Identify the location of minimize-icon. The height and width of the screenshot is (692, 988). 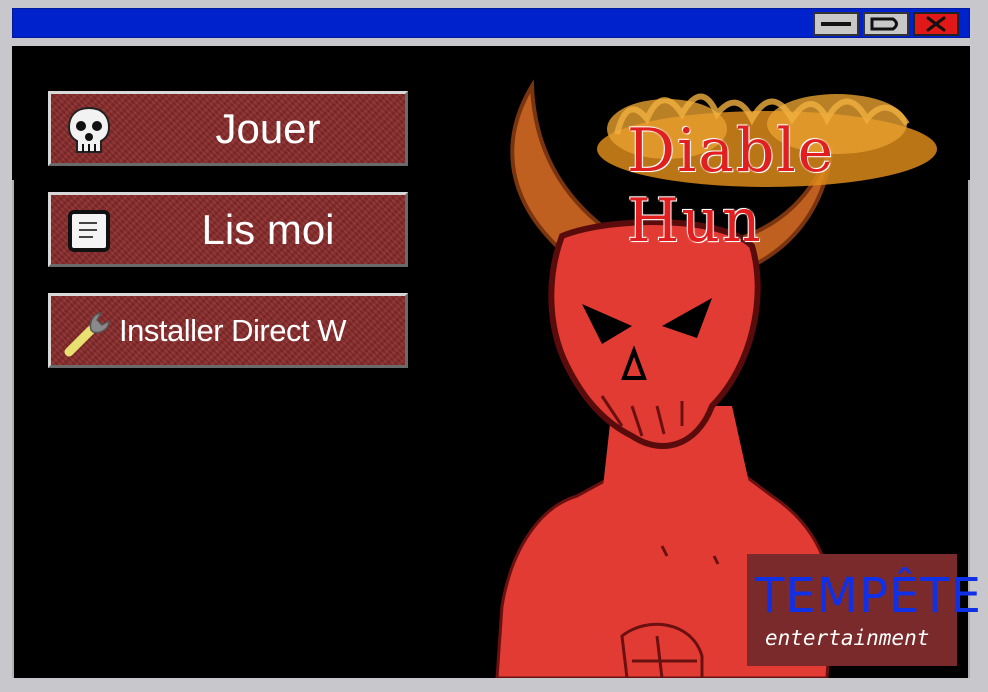
(836, 24).